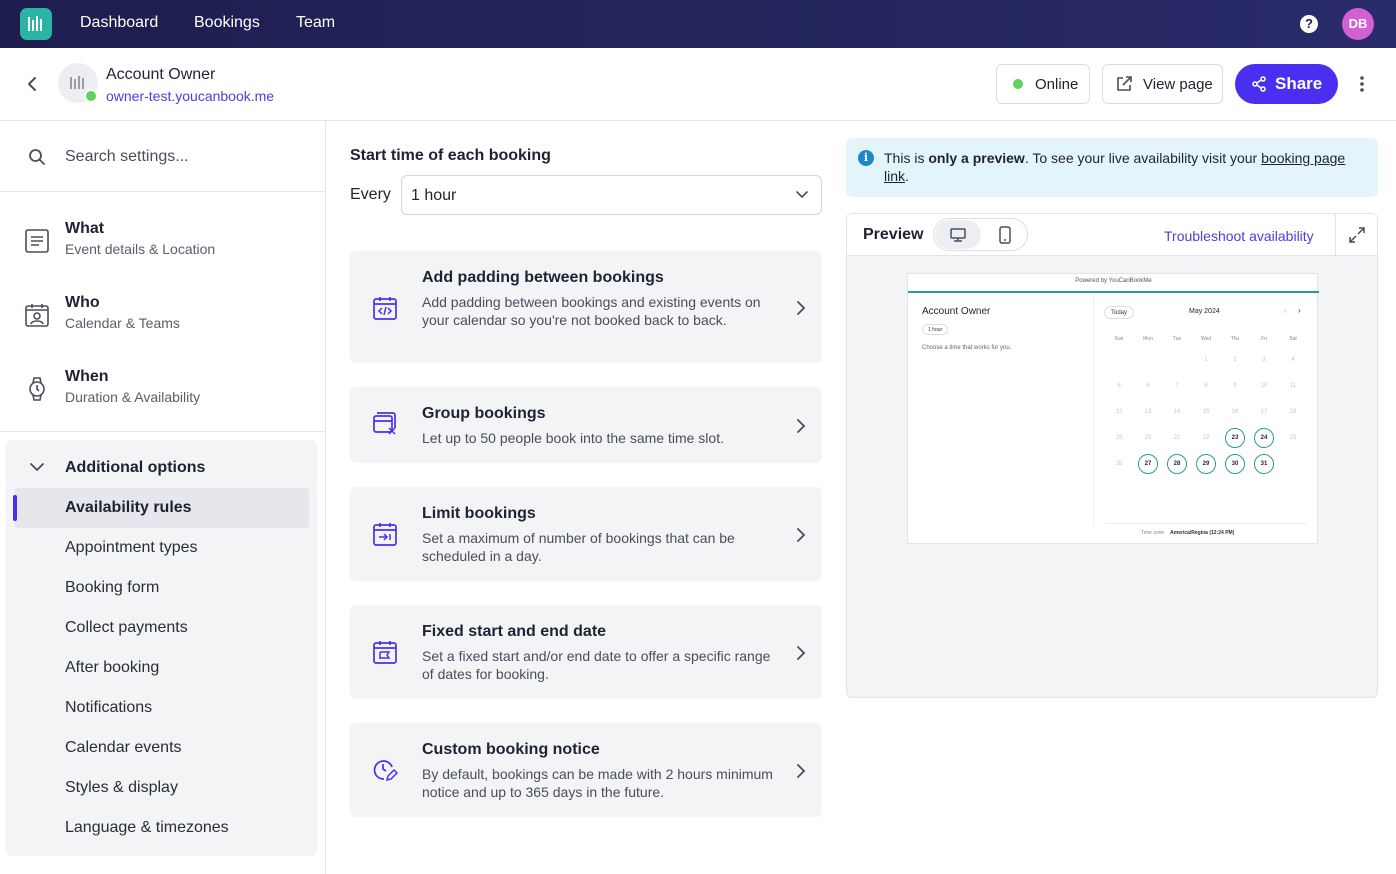 The height and width of the screenshot is (874, 1396). I want to click on monitor-icon, so click(958, 234).